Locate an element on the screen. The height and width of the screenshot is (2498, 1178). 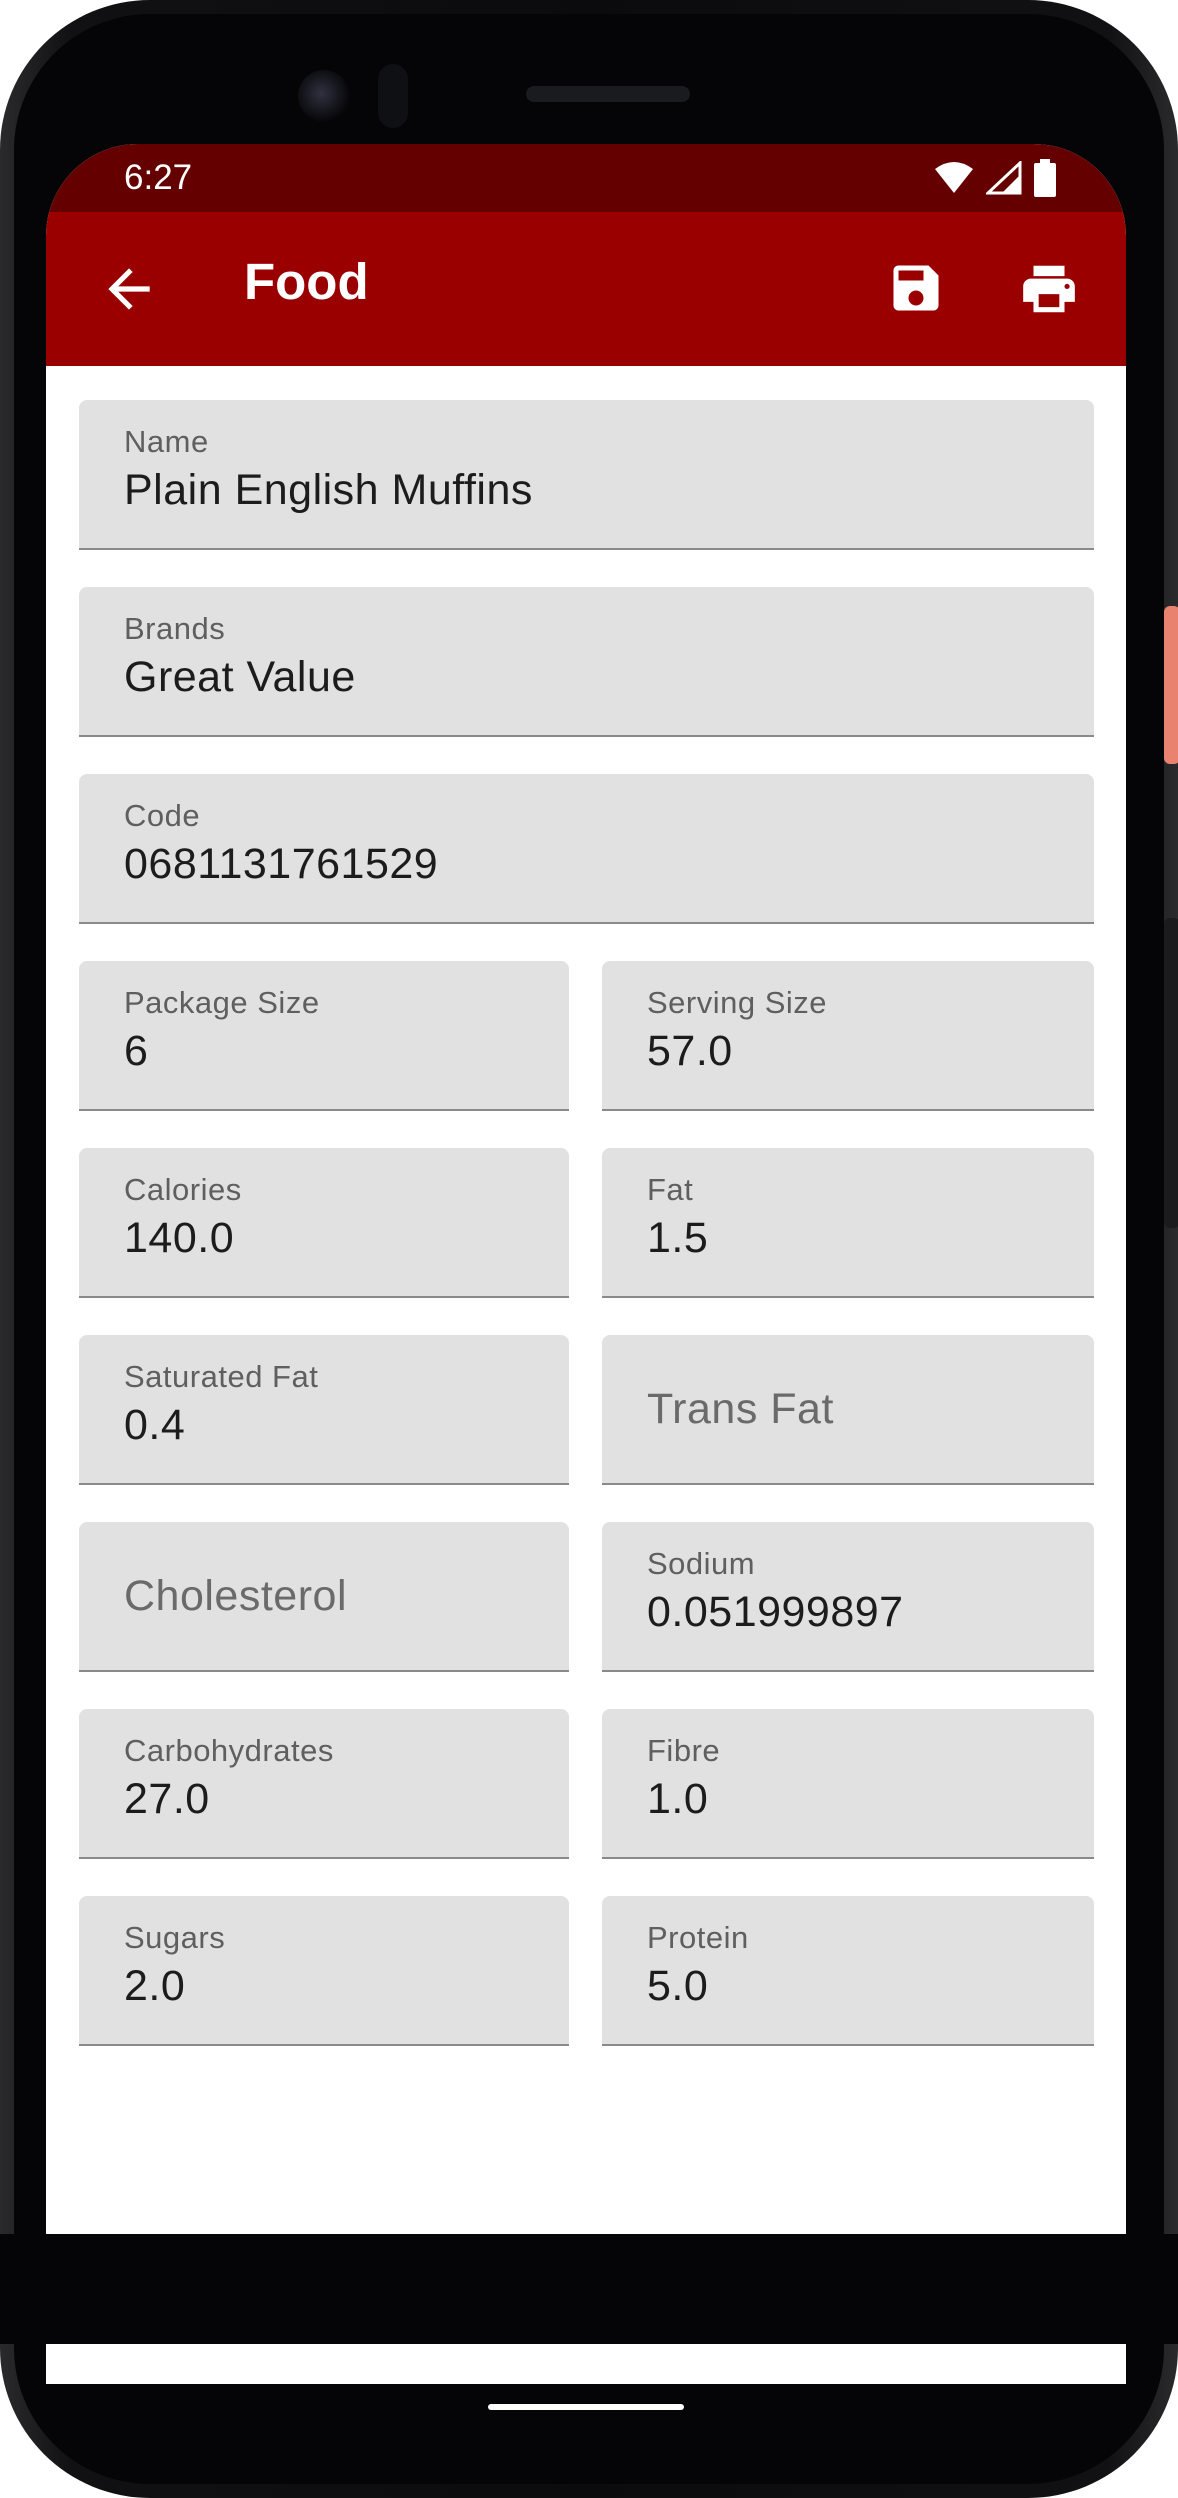
calories-field: Calories 140.0 is located at coordinates (324, 1223).